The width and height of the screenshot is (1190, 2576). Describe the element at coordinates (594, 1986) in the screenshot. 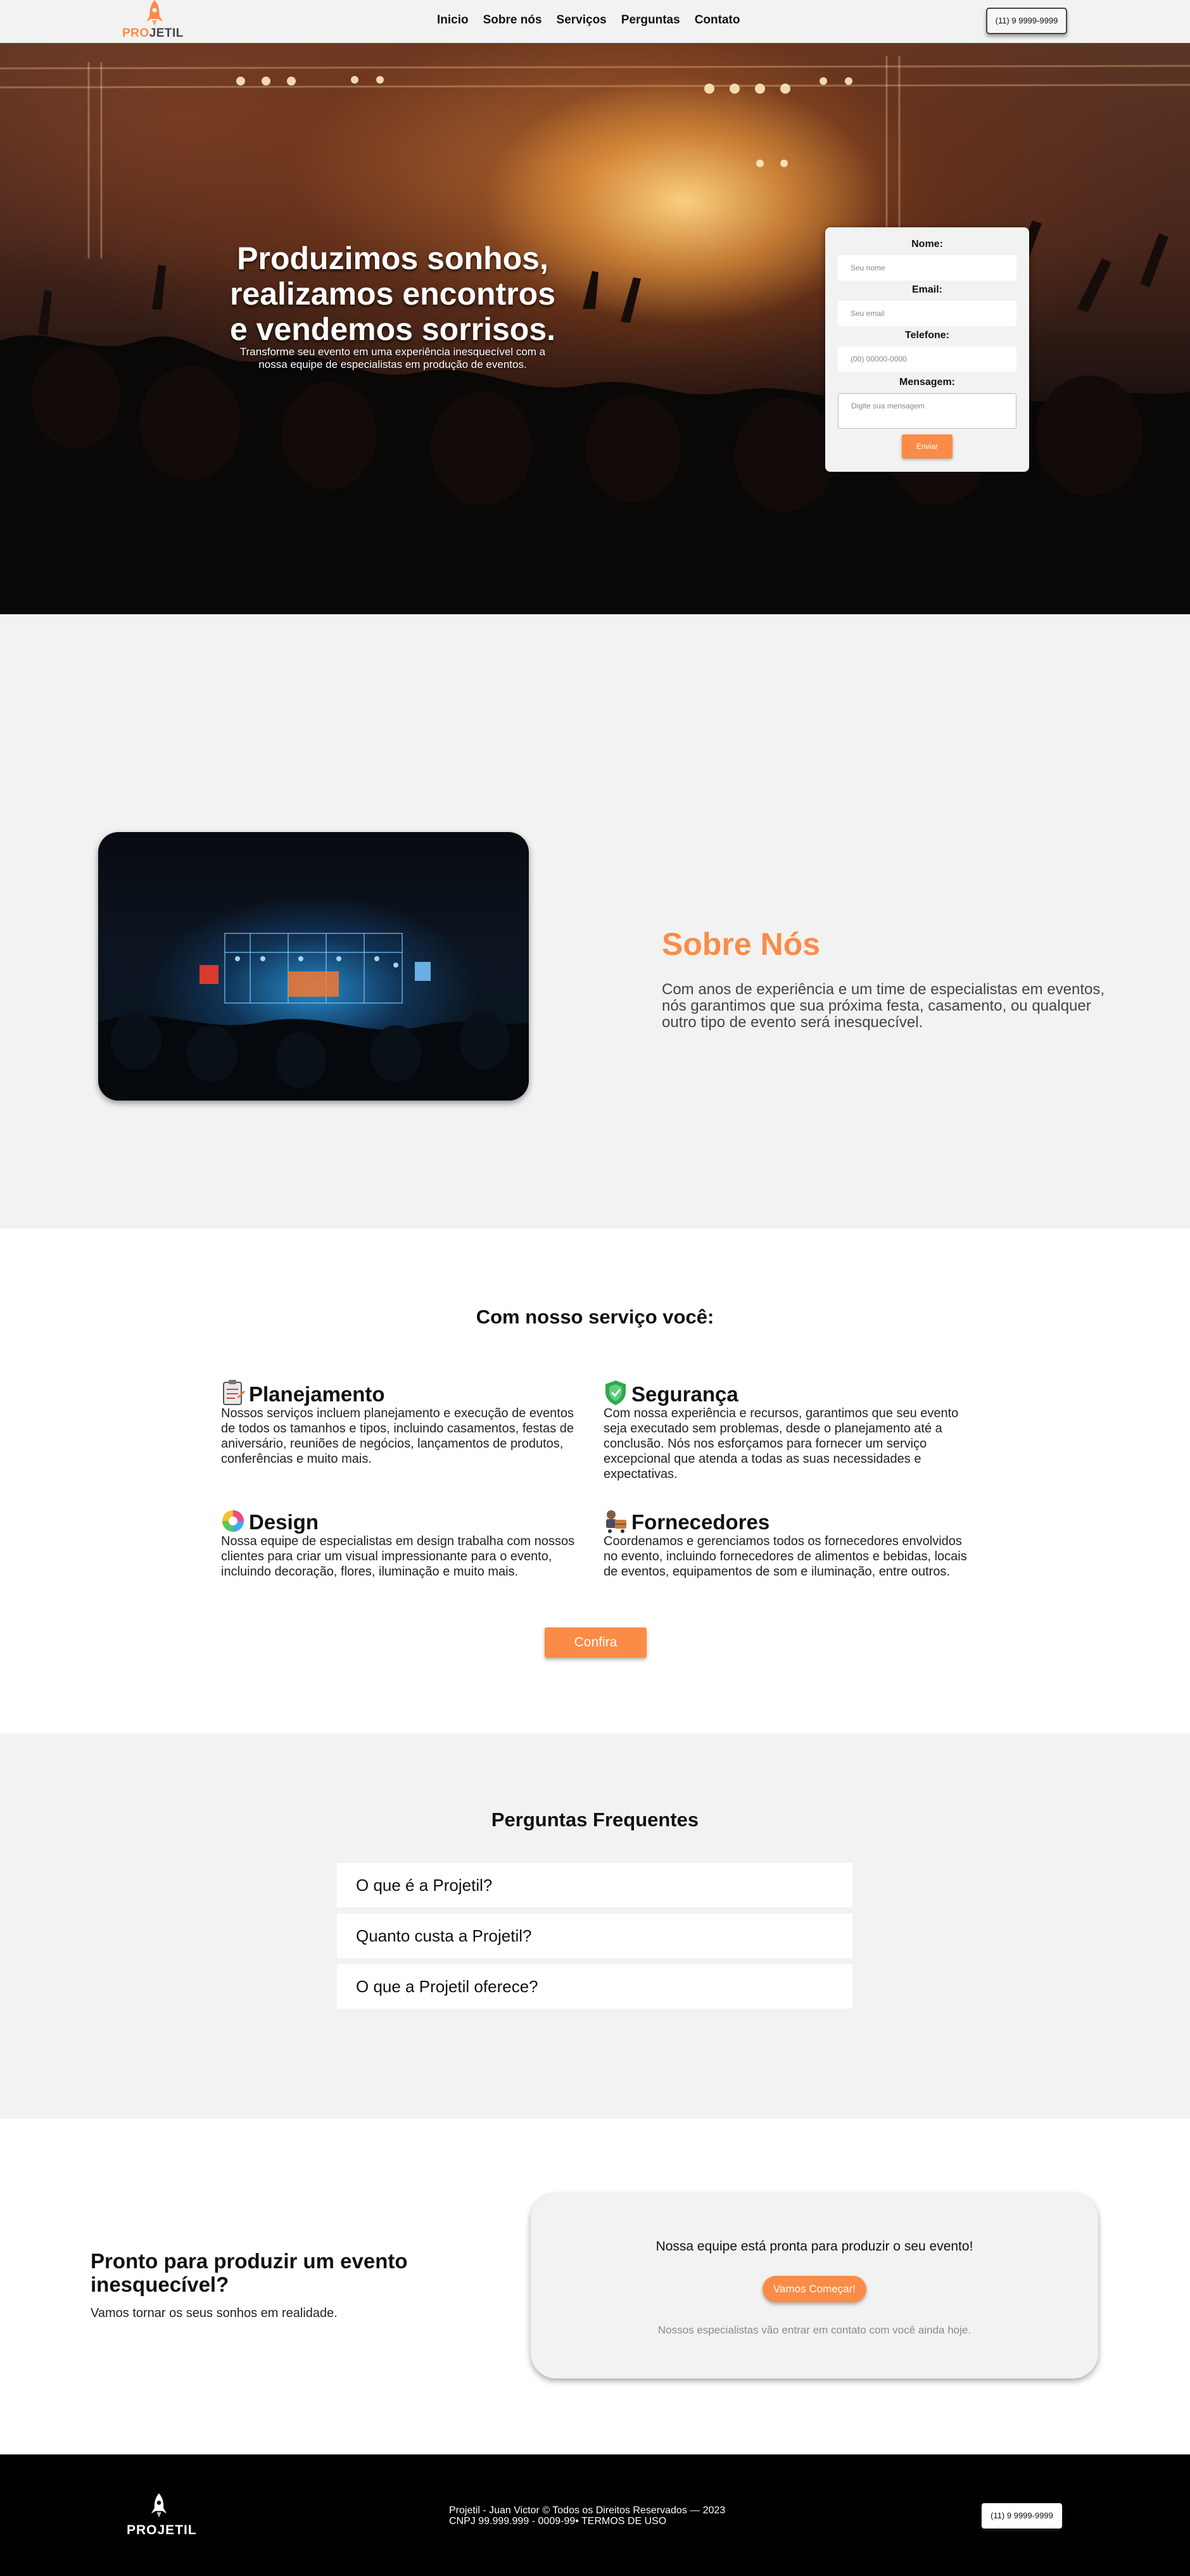

I see `faq-item: O que a Projetil oferece?` at that location.